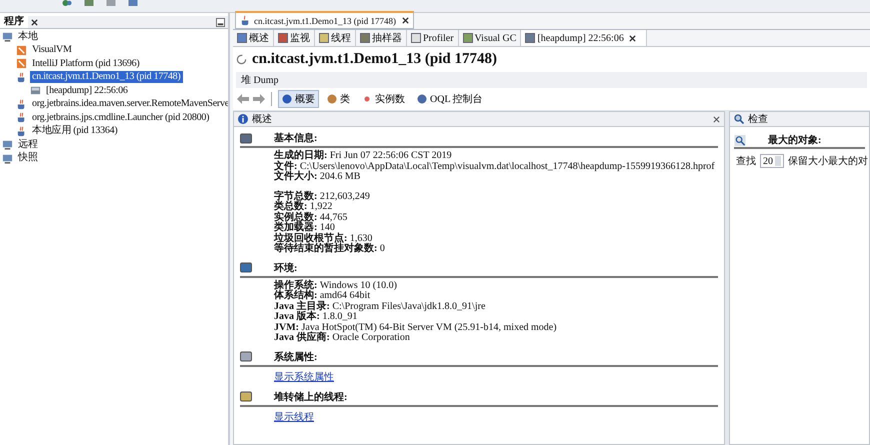 Image resolution: width=870 pixels, height=445 pixels. Describe the element at coordinates (28, 36) in the screenshot. I see `tree-item: 本地` at that location.